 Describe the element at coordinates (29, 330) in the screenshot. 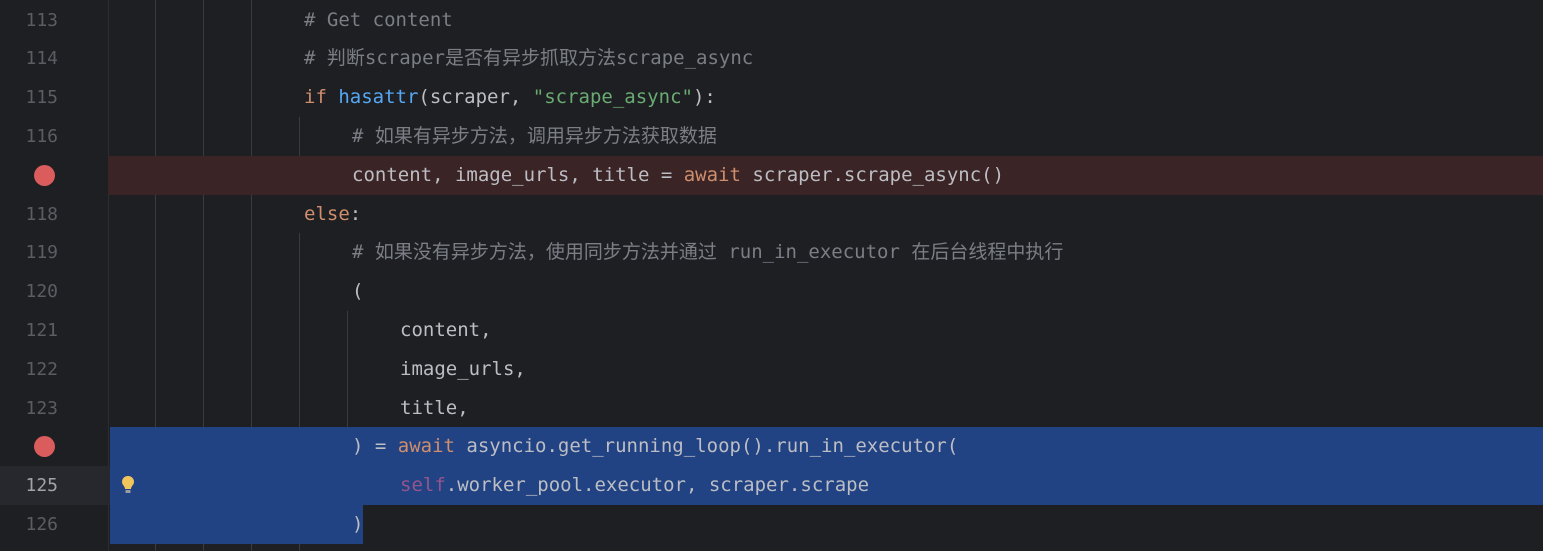

I see `line-number: 121` at that location.